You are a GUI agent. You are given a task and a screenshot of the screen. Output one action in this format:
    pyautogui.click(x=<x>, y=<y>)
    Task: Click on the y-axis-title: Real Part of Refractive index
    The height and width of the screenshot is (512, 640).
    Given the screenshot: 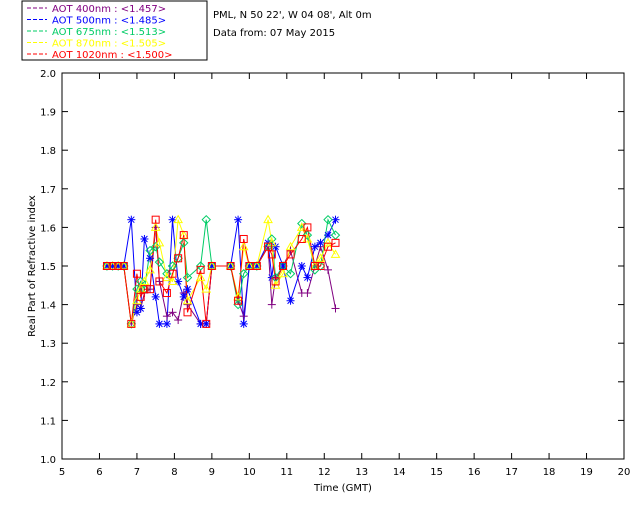 What is the action you would take?
    pyautogui.click(x=32, y=266)
    